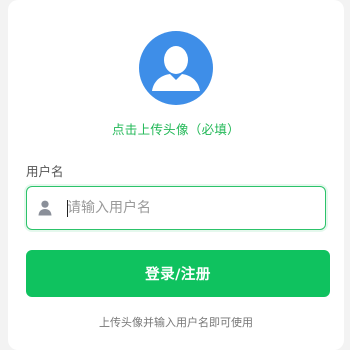 The width and height of the screenshot is (350, 350). What do you see at coordinates (192, 208) in the screenshot?
I see `username-input` at bounding box center [192, 208].